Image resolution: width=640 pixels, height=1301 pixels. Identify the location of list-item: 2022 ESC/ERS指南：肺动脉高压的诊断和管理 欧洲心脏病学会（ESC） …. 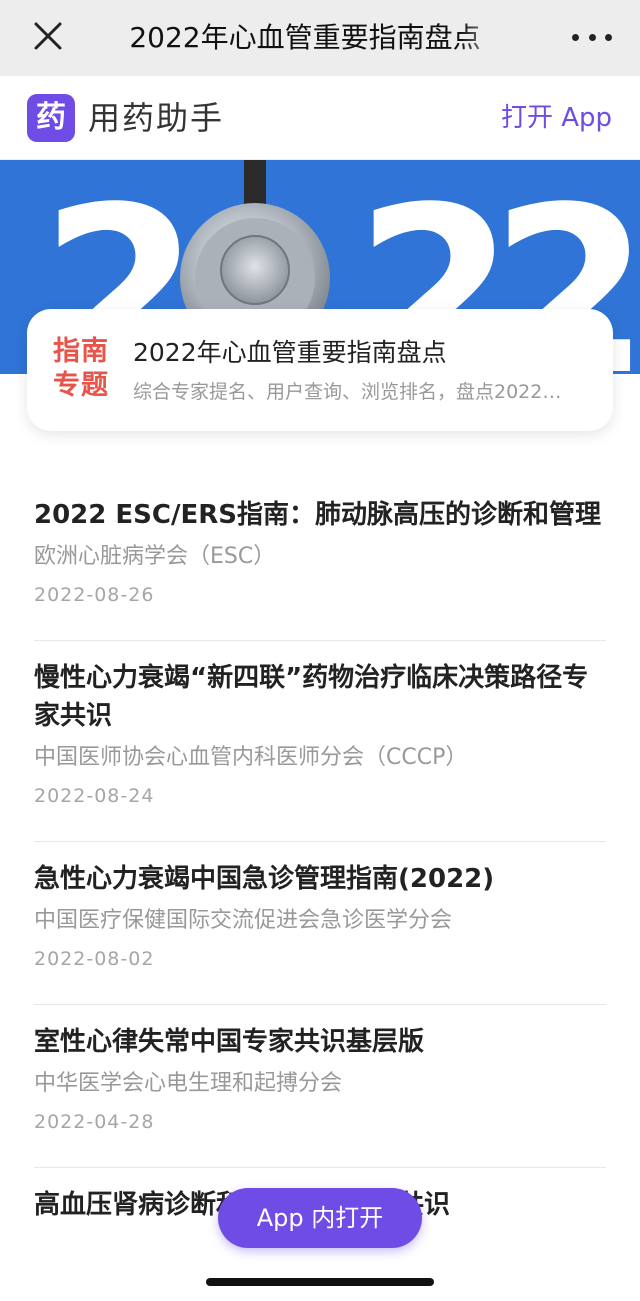
(320, 559).